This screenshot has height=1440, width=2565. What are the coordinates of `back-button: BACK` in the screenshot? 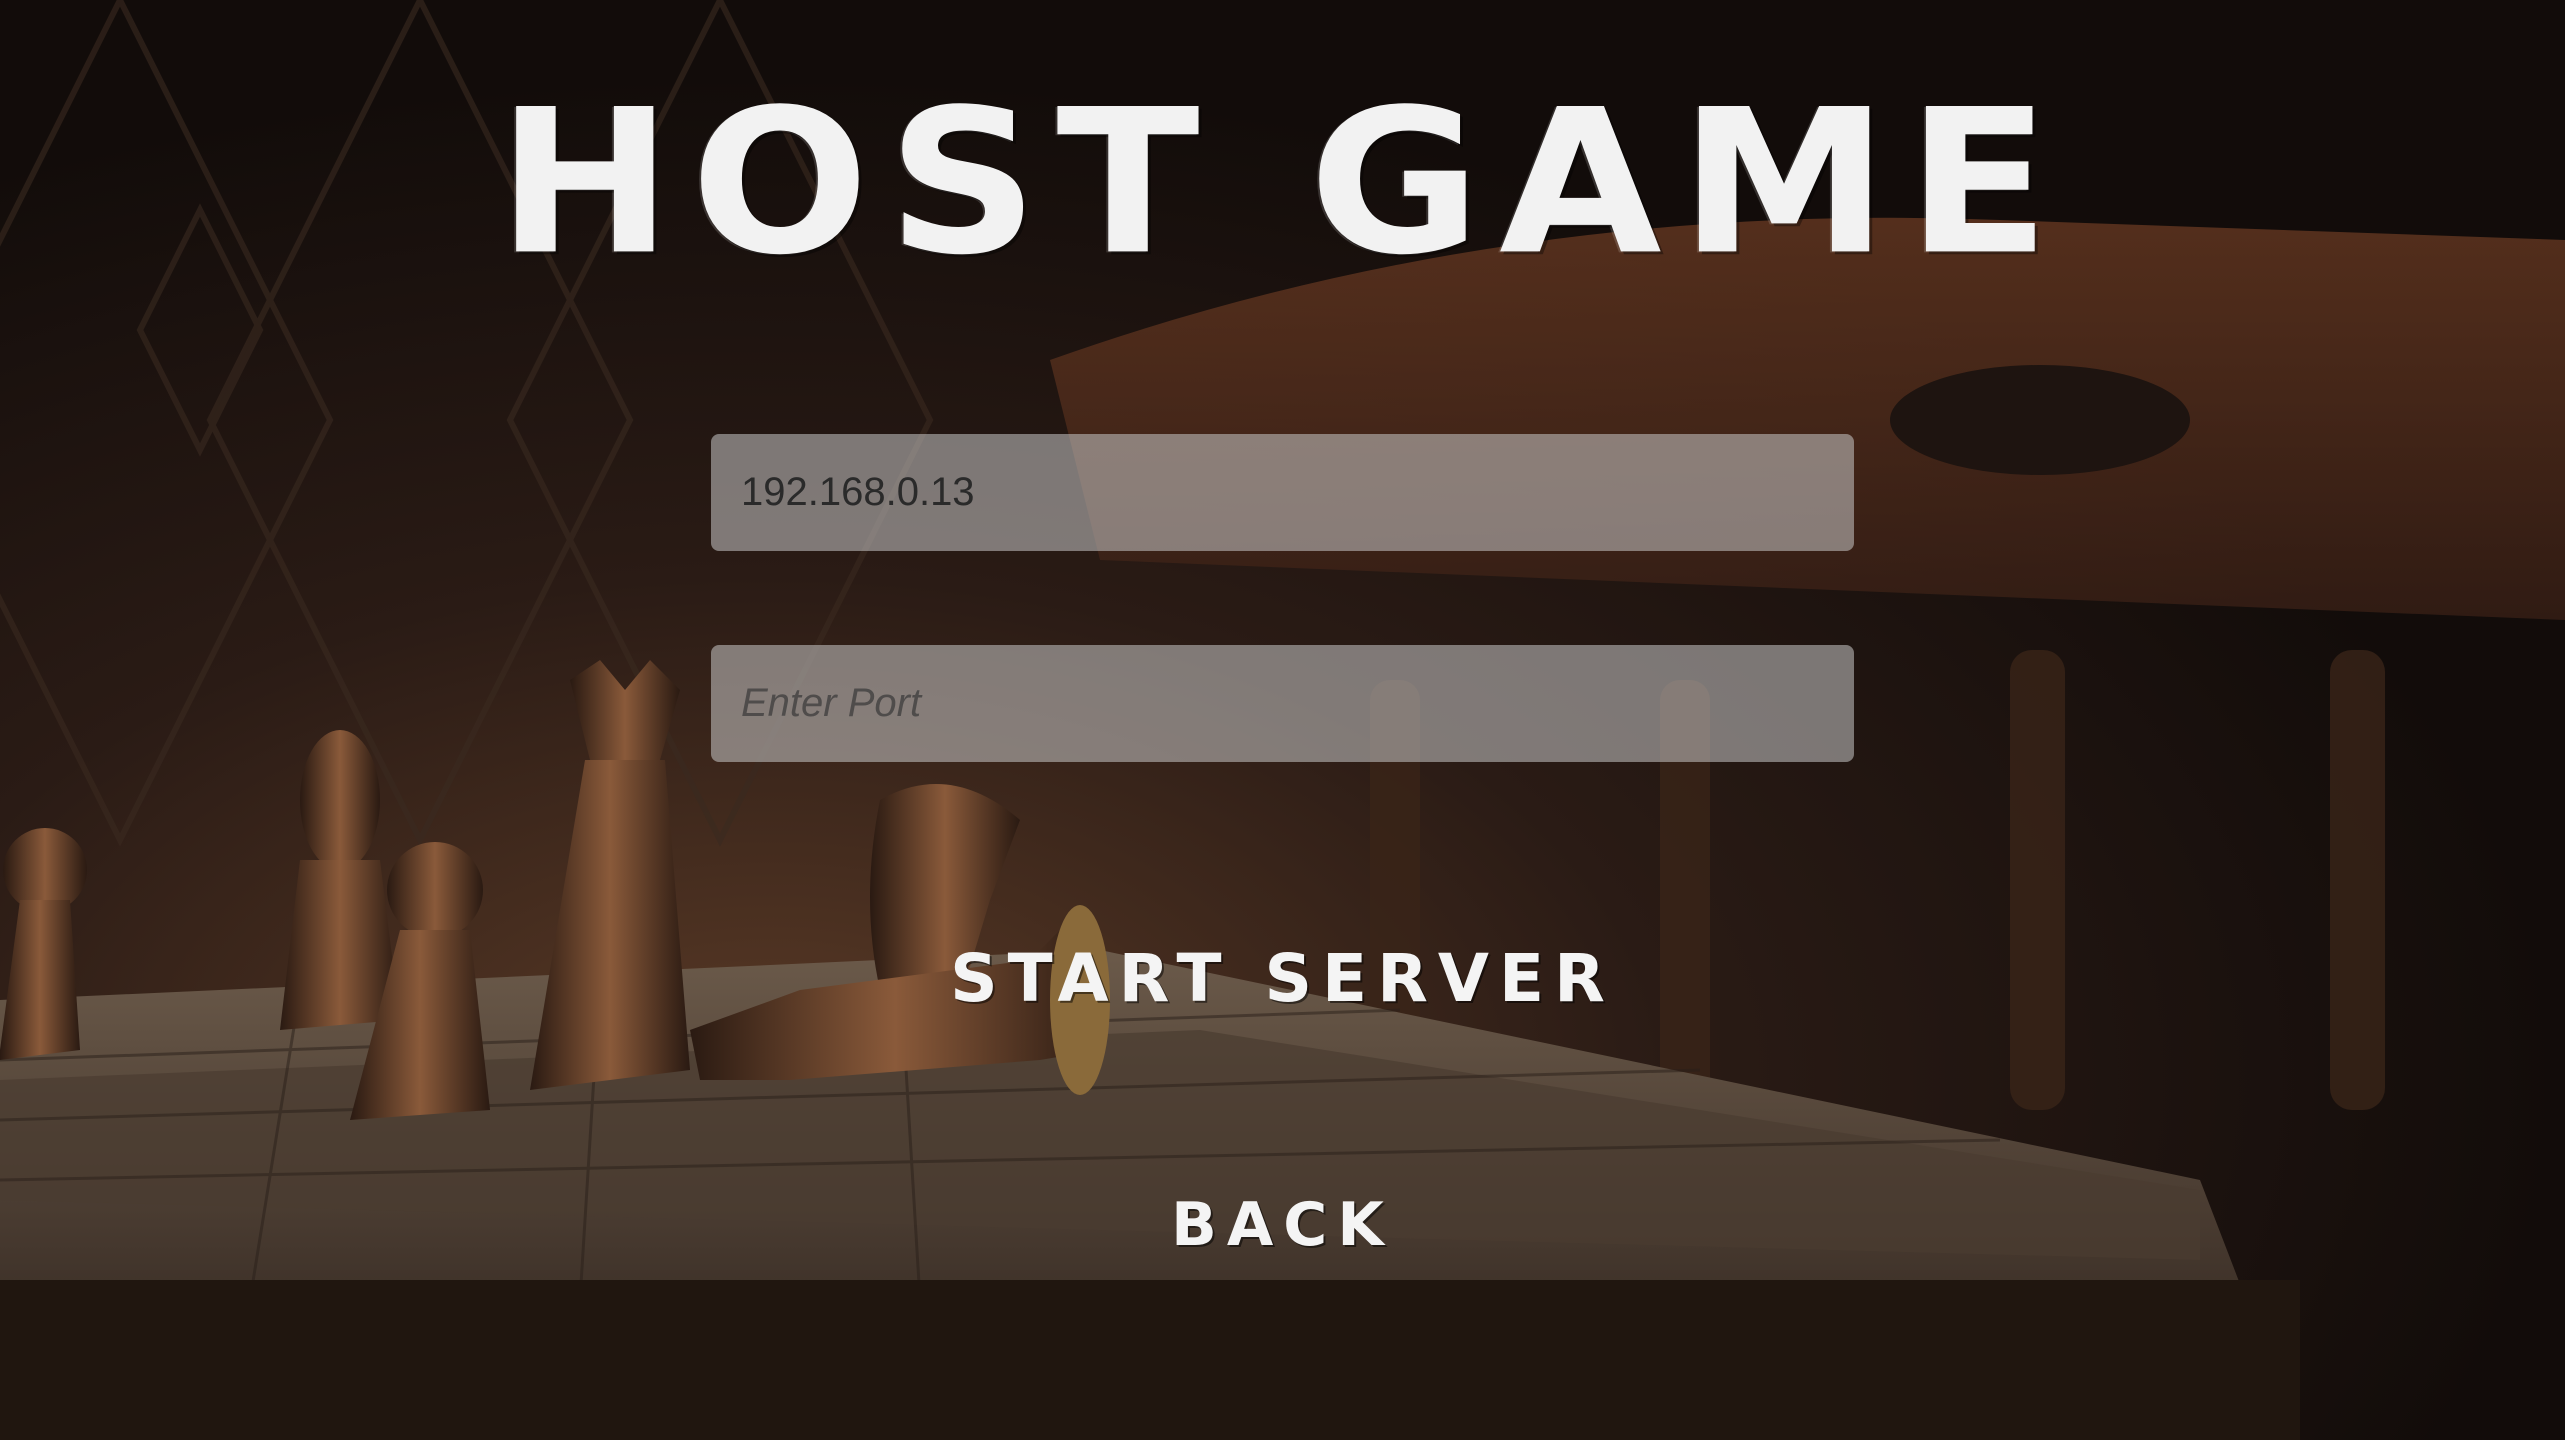 It's located at (1282, 1225).